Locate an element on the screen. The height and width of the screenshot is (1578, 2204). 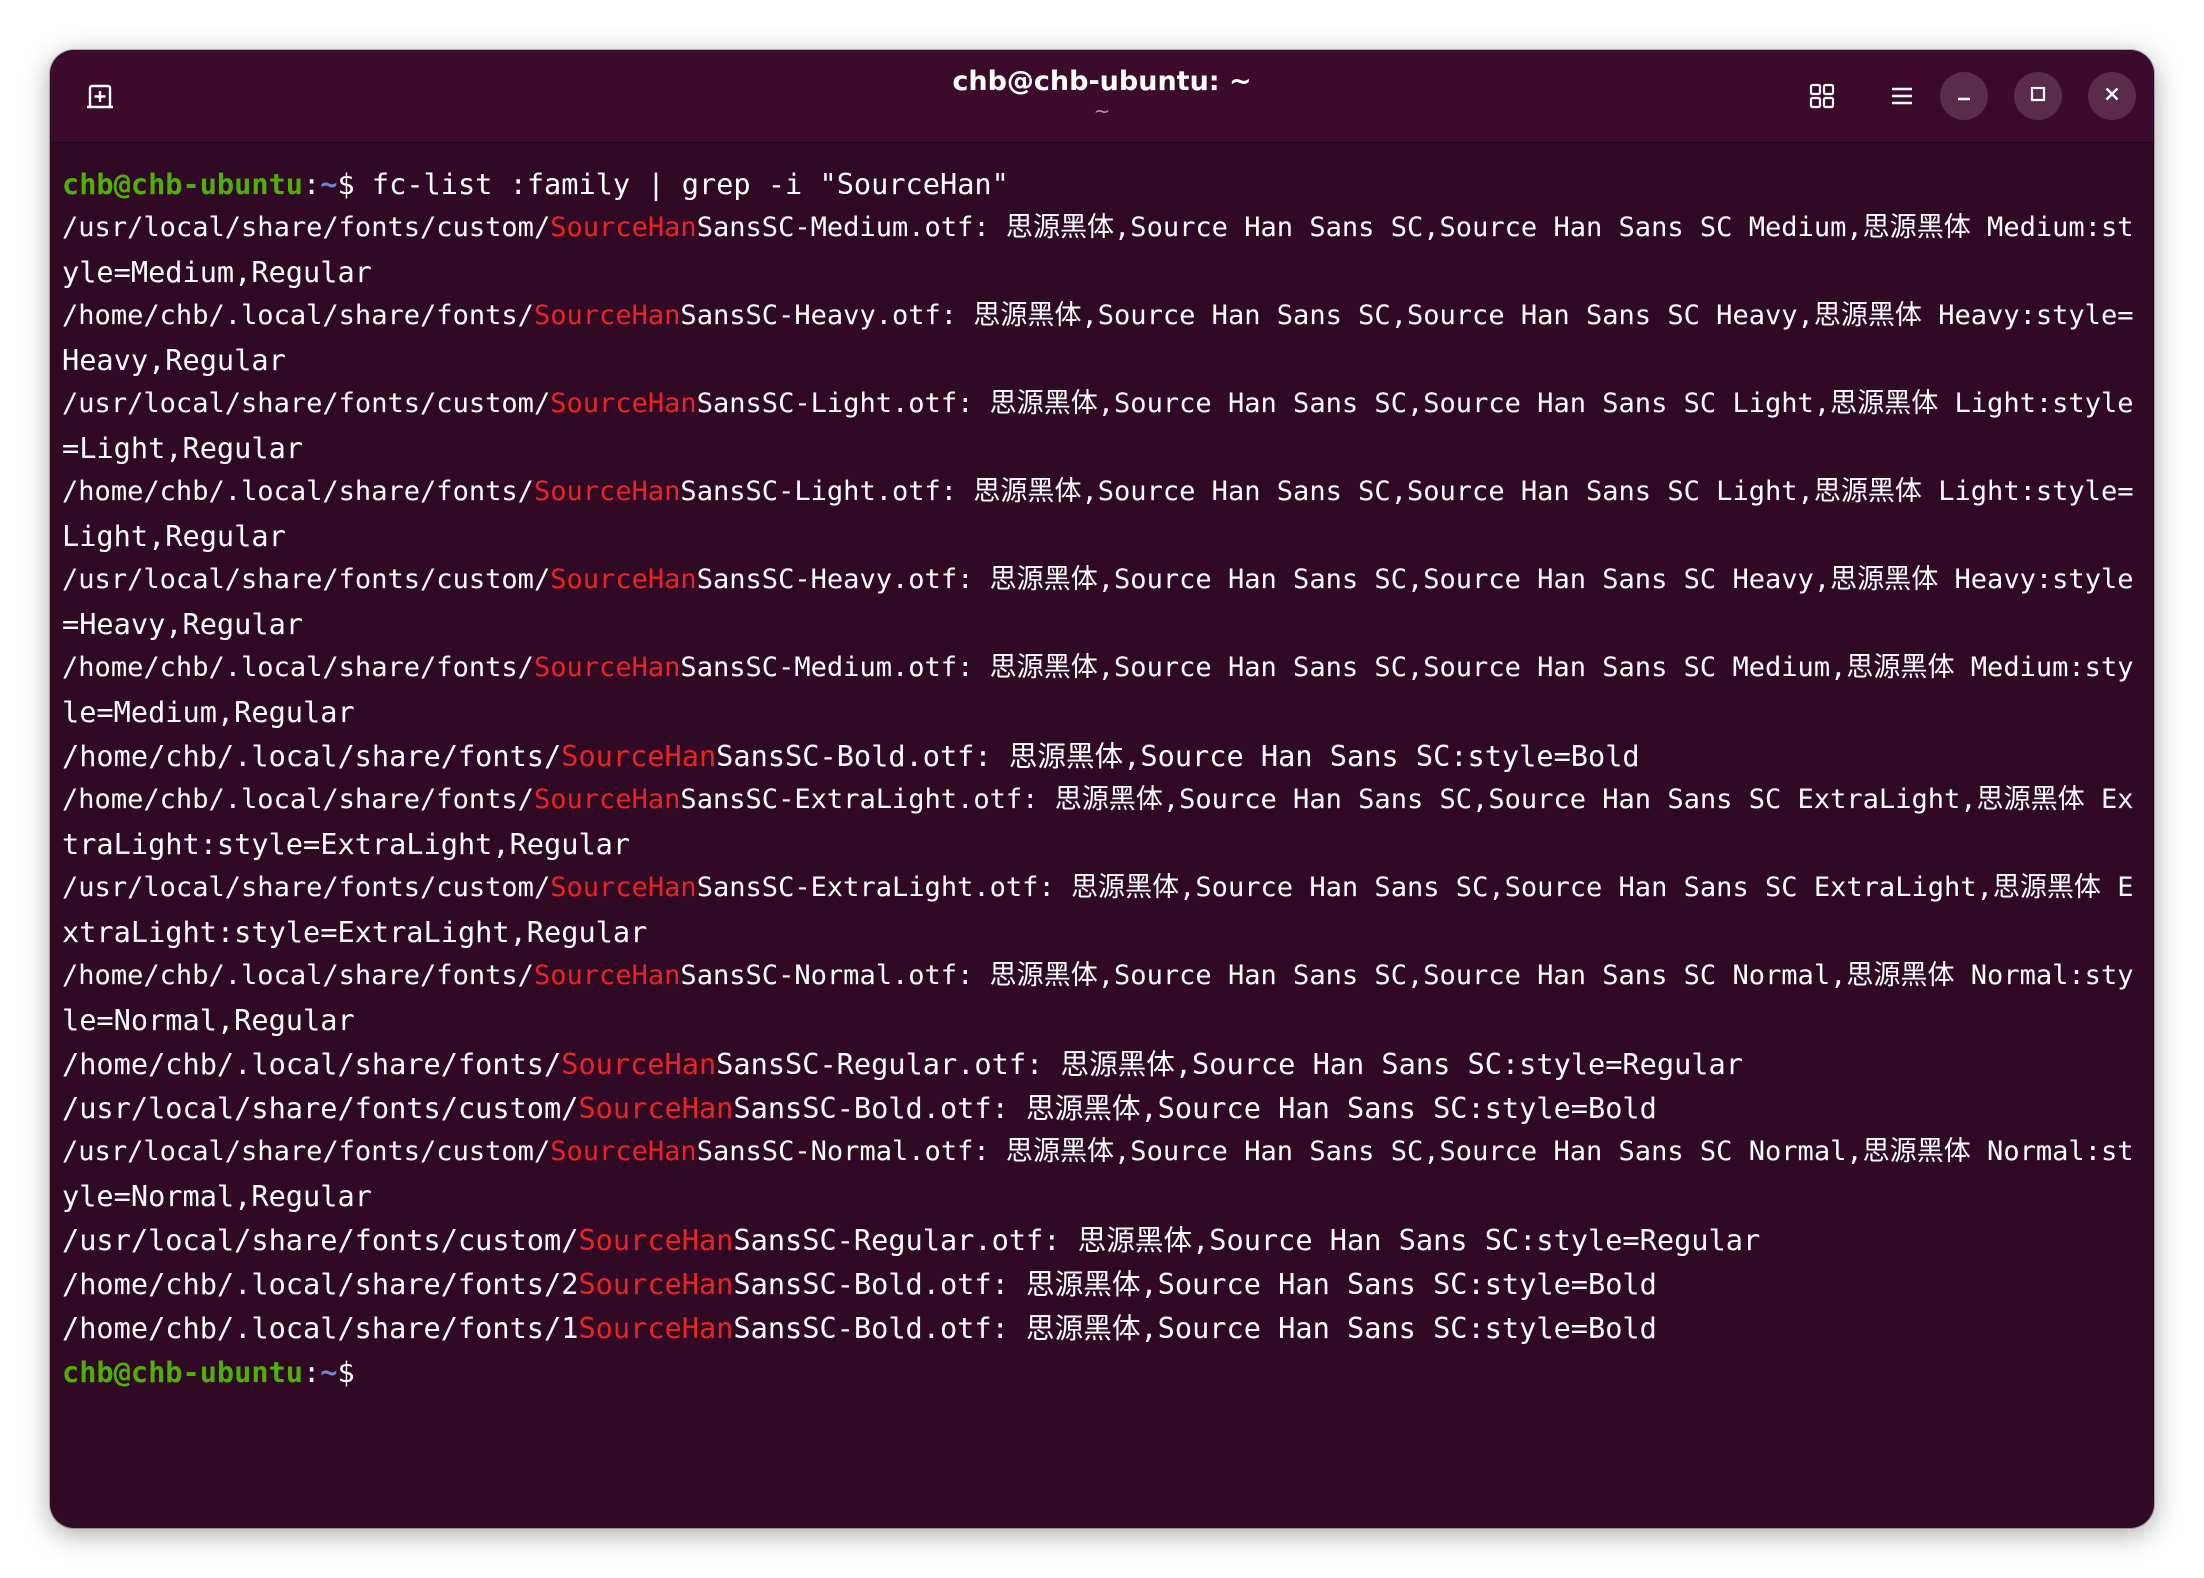
output-line: =Light,Regular is located at coordinates (1103, 448).